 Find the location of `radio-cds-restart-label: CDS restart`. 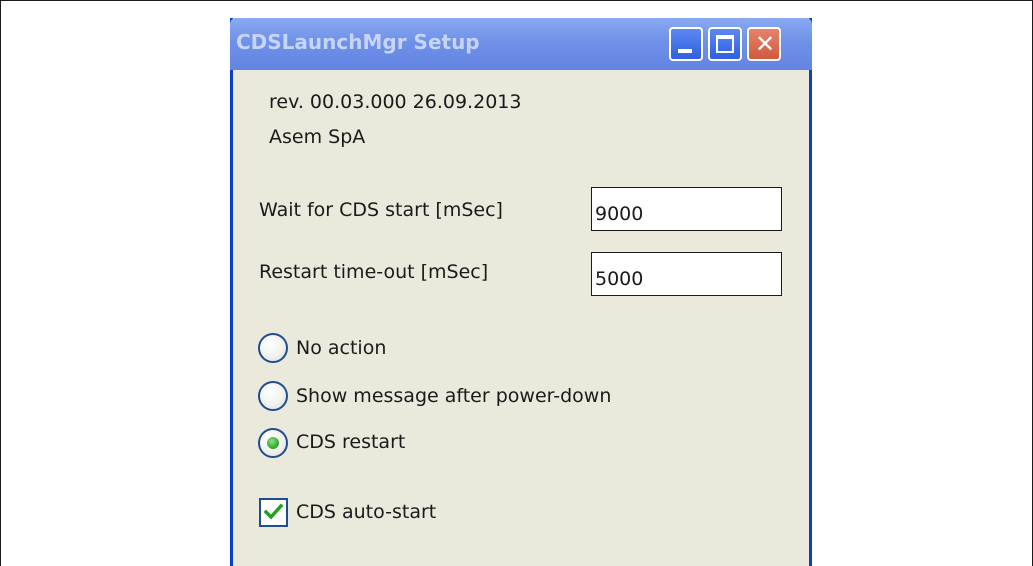

radio-cds-restart-label: CDS restart is located at coordinates (350, 442).